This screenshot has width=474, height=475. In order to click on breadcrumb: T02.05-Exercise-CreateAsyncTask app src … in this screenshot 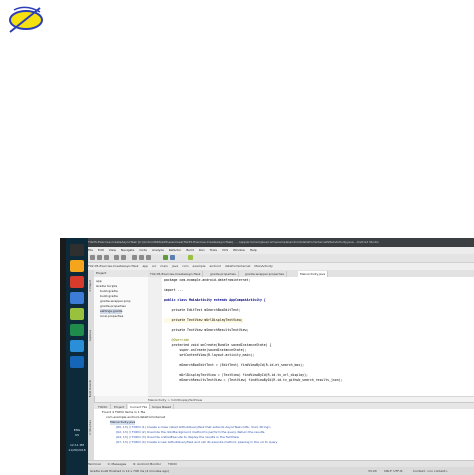, I will do `click(281, 266)`.